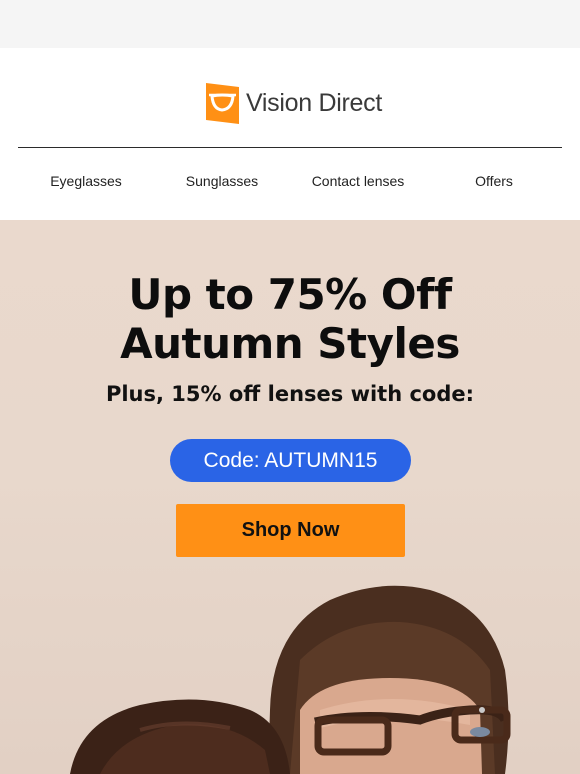 The width and height of the screenshot is (580, 774). I want to click on nav-item-offers: Offers, so click(494, 181).